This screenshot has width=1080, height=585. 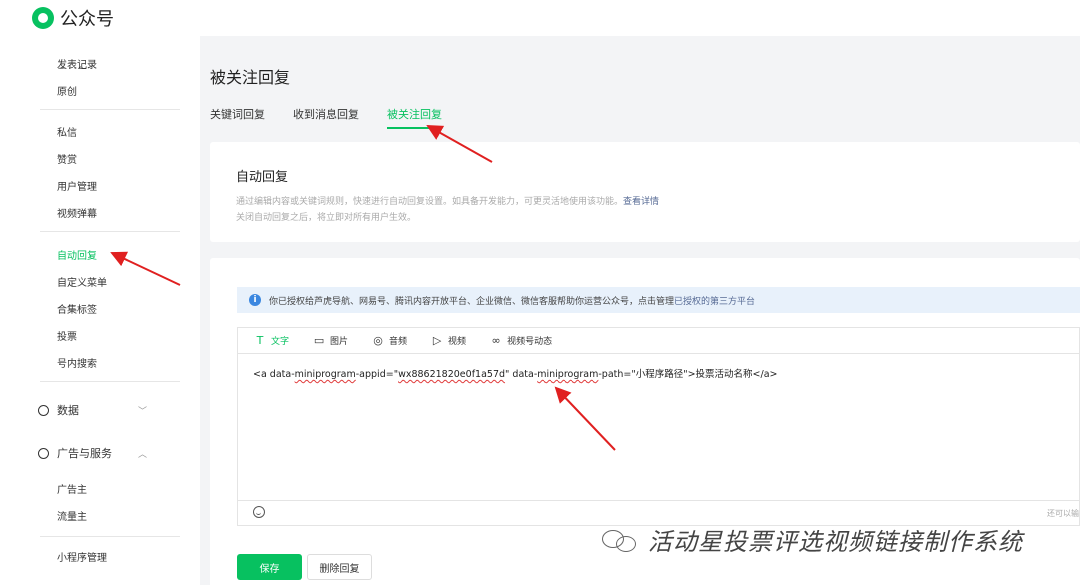 What do you see at coordinates (326, 117) in the screenshot?
I see `tab-message-reply: 收到消息回复` at bounding box center [326, 117].